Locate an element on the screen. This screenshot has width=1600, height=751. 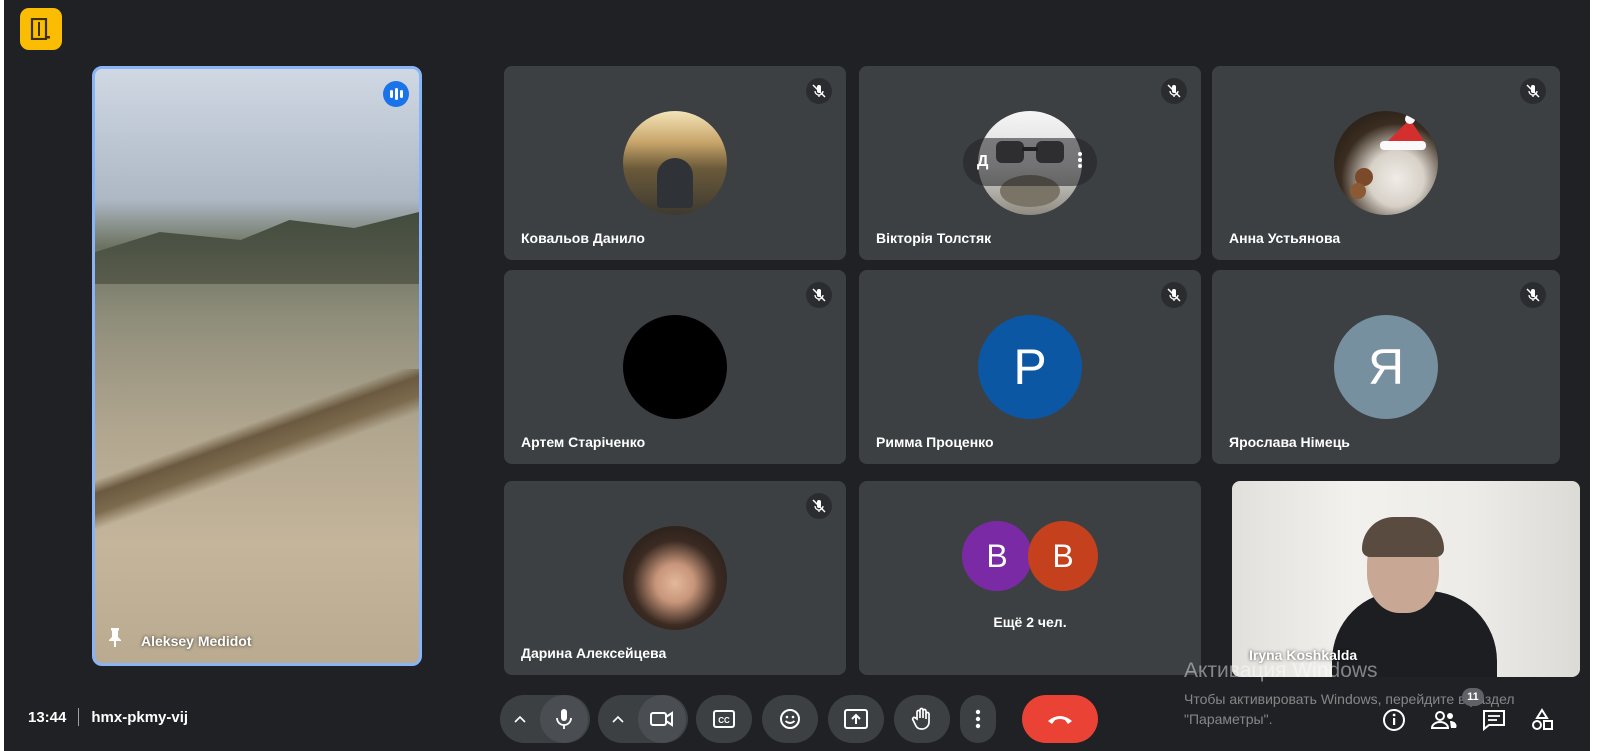
chat-icon is located at coordinates (1494, 720).